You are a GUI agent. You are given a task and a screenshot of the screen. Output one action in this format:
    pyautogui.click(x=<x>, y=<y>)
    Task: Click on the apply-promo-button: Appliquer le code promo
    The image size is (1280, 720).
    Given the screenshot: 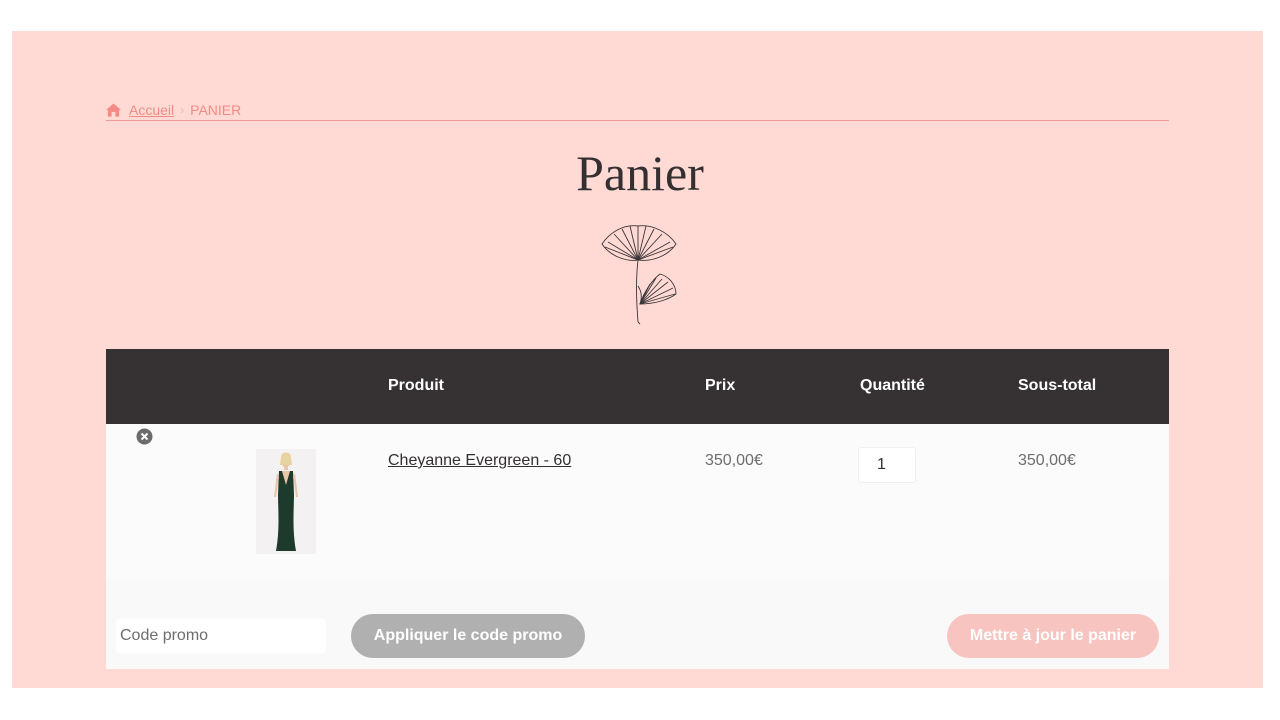 What is the action you would take?
    pyautogui.click(x=468, y=636)
    